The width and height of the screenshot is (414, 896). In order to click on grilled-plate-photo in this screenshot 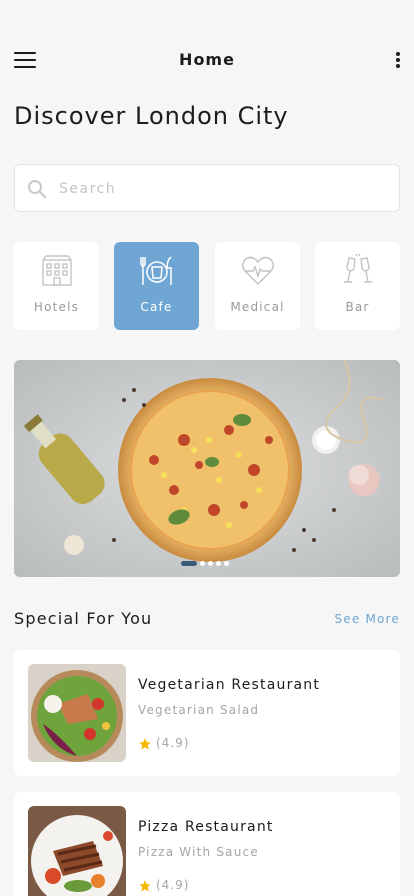, I will do `click(77, 851)`.